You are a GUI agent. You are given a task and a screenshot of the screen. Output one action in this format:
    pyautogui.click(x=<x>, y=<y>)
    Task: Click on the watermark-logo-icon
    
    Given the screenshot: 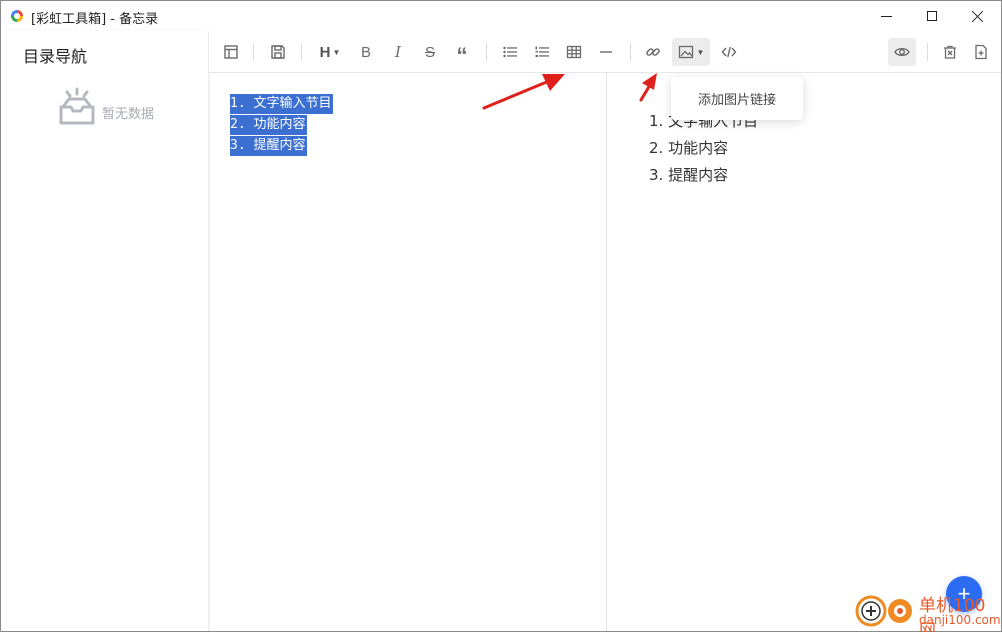 What is the action you would take?
    pyautogui.click(x=883, y=611)
    